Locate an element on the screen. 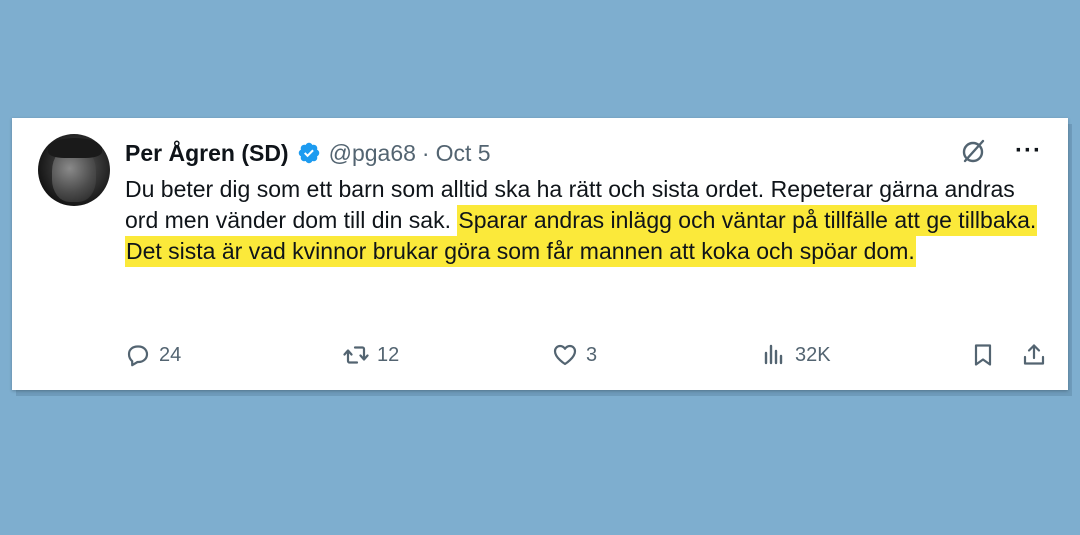  like-count: 3 is located at coordinates (592, 354).